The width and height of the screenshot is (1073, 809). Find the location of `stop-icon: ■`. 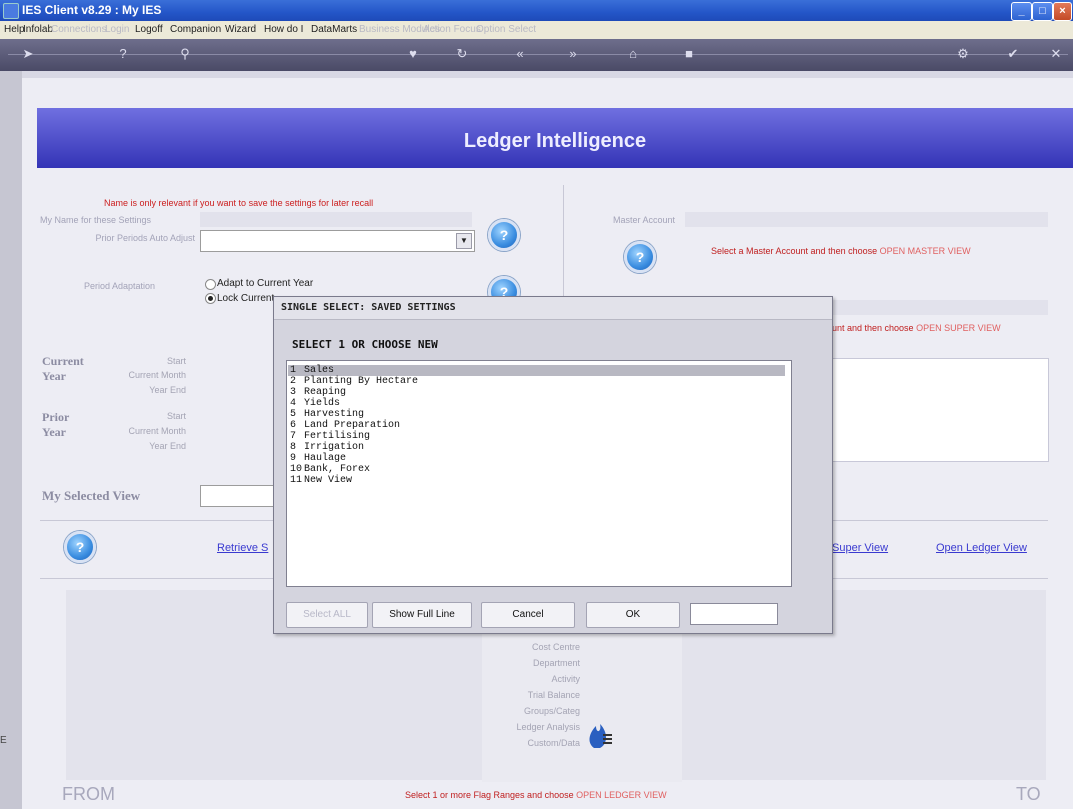

stop-icon: ■ is located at coordinates (689, 54).